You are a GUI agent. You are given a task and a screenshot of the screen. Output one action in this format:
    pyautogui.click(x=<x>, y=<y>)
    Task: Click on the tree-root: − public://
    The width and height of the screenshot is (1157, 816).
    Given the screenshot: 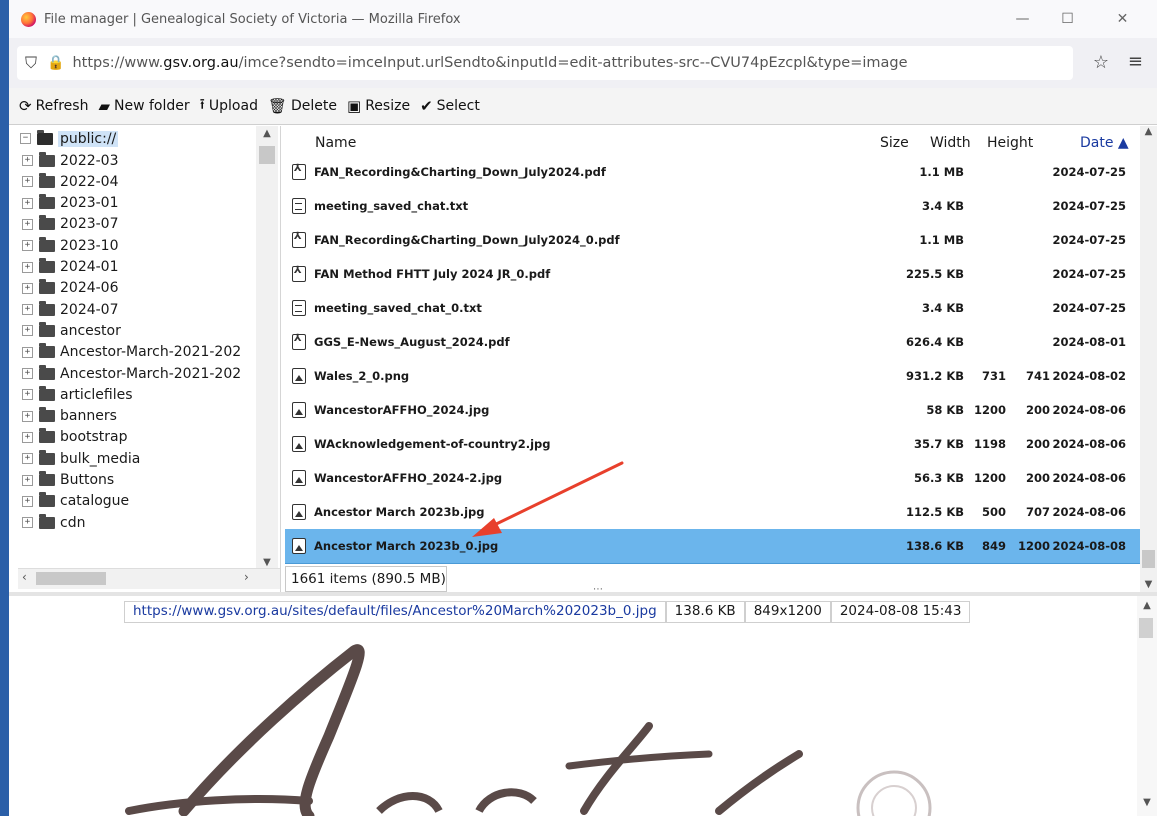 What is the action you would take?
    pyautogui.click(x=69, y=138)
    